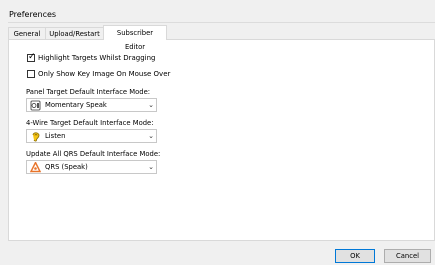 The height and width of the screenshot is (265, 435). I want to click on highlight-targets-checkbox: ✓, so click(31, 57).